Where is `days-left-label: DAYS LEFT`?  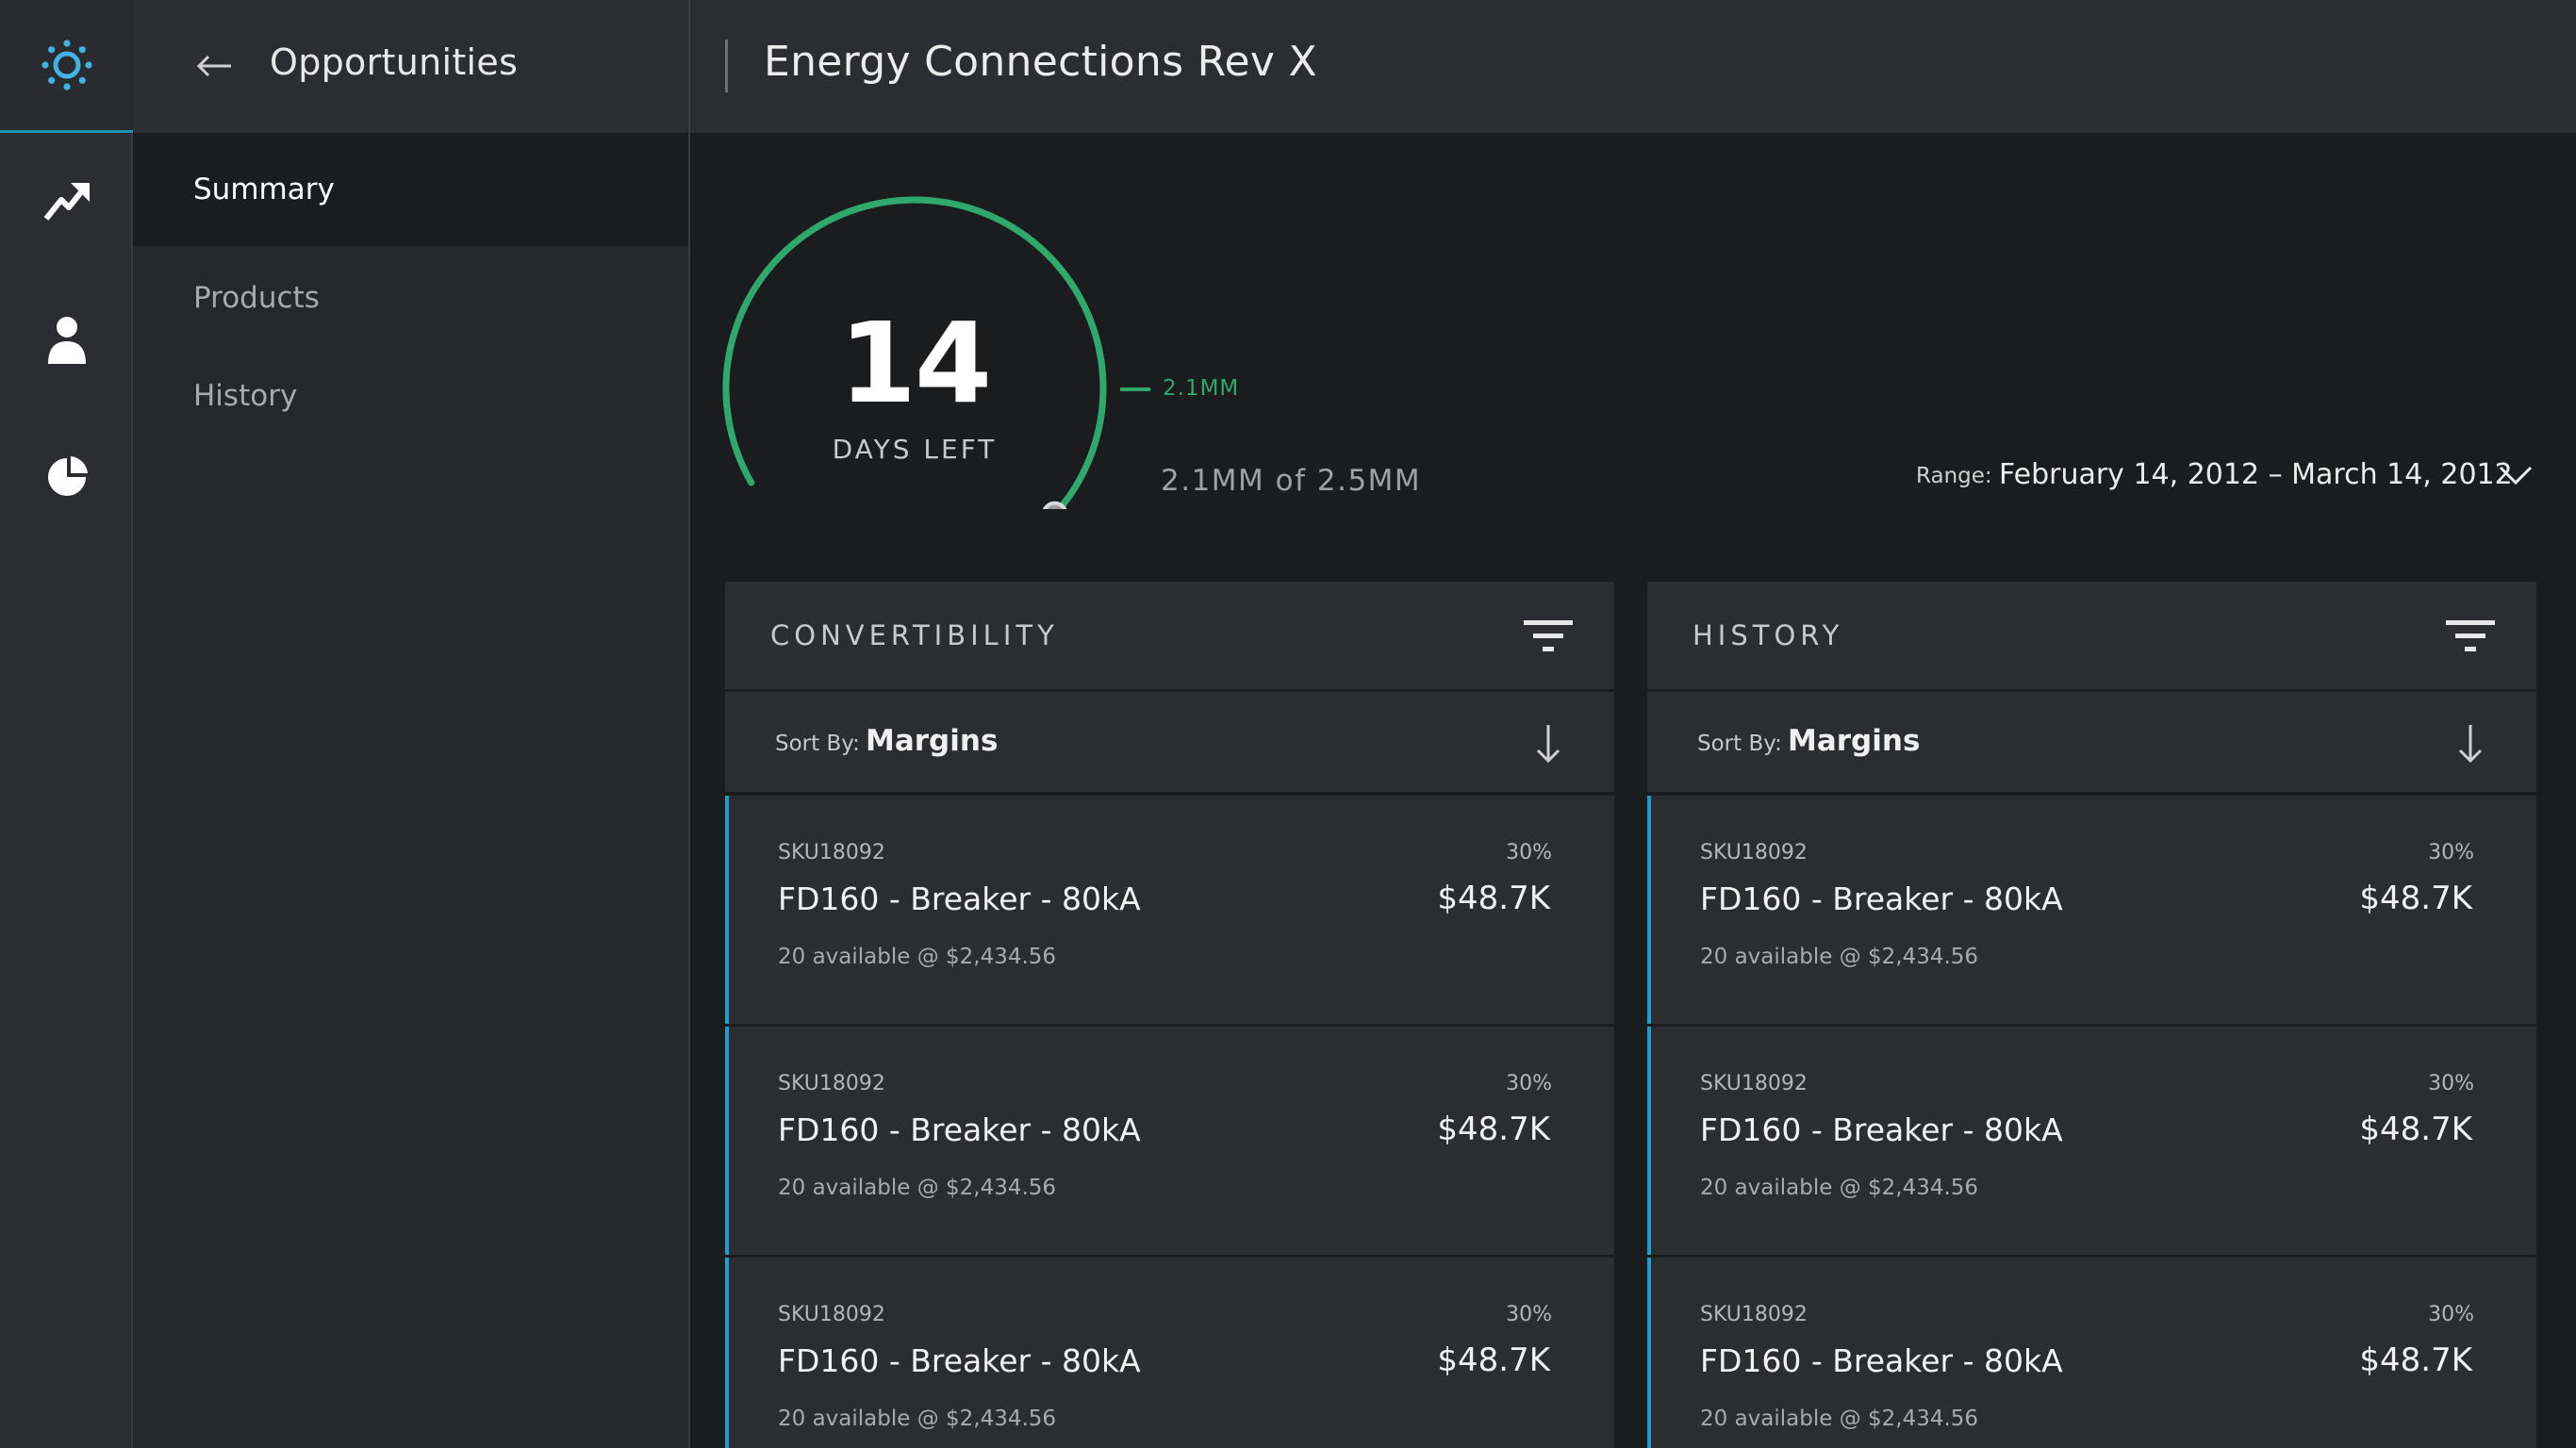
days-left-label: DAYS LEFT is located at coordinates (915, 449).